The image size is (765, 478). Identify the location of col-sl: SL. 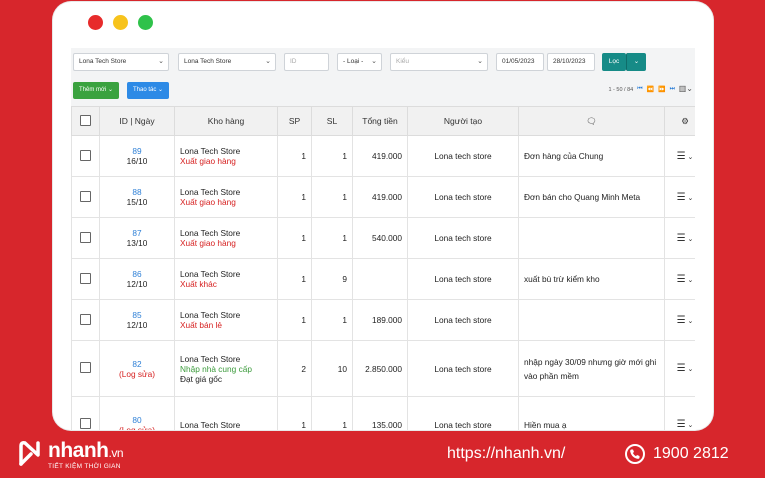
(332, 121).